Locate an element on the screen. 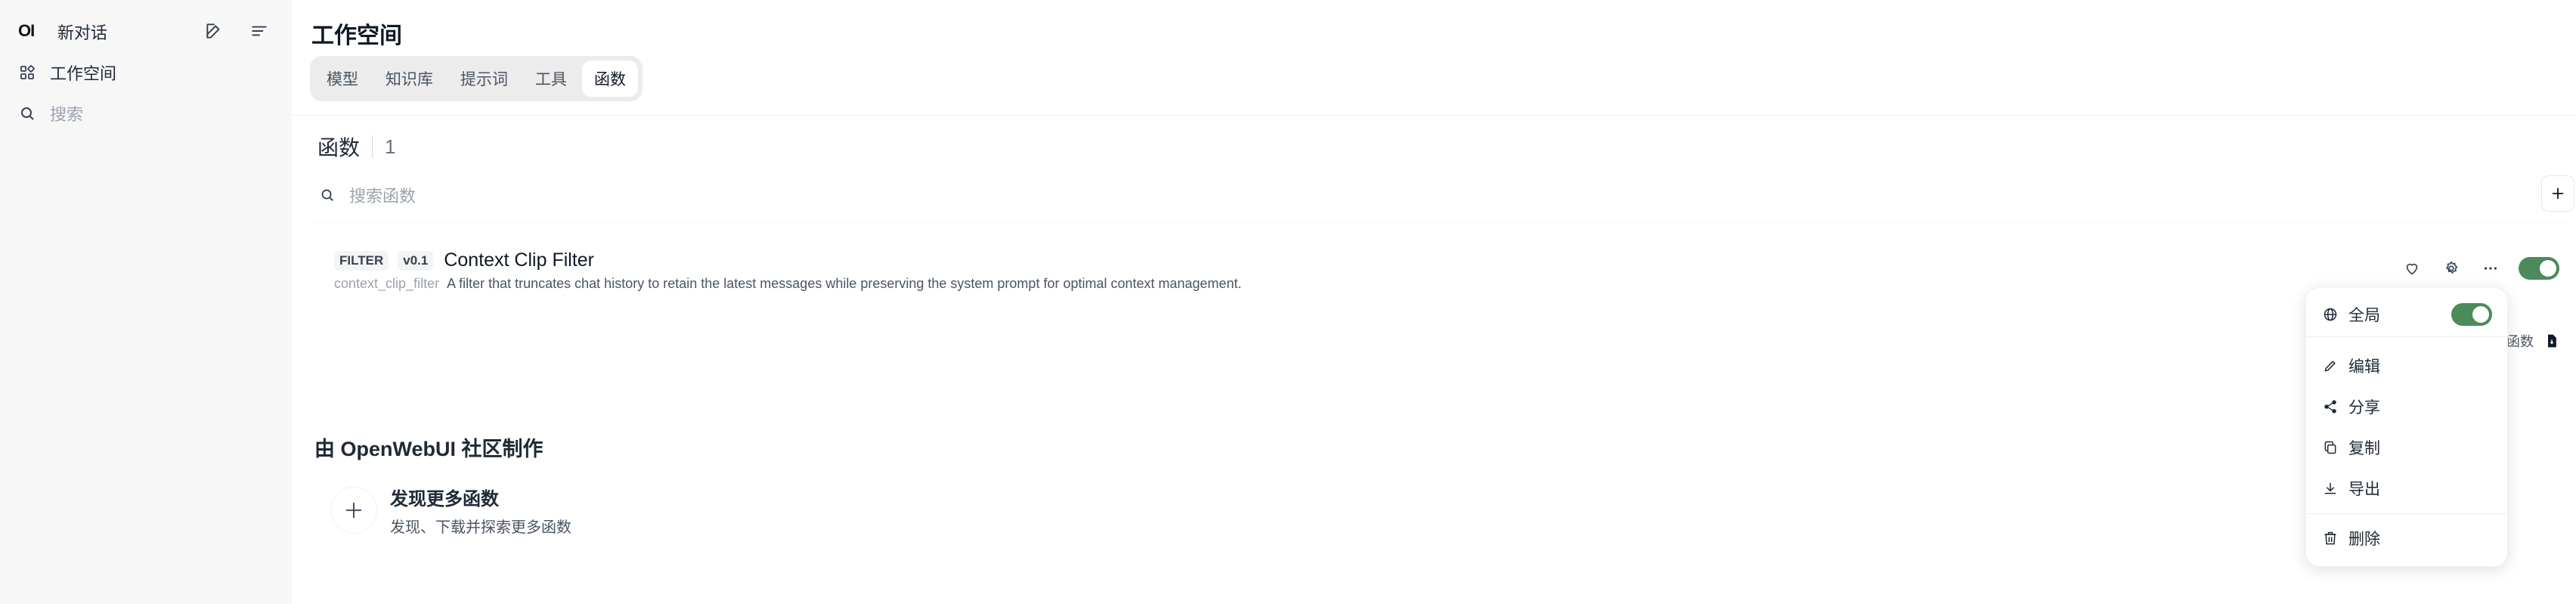 The height and width of the screenshot is (604, 2576). functions-search-input: 搜索函数 is located at coordinates (367, 195).